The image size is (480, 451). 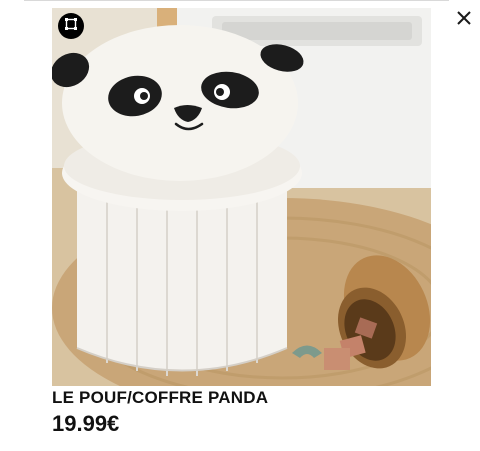 What do you see at coordinates (86, 423) in the screenshot?
I see `product-price: 19.99€` at bounding box center [86, 423].